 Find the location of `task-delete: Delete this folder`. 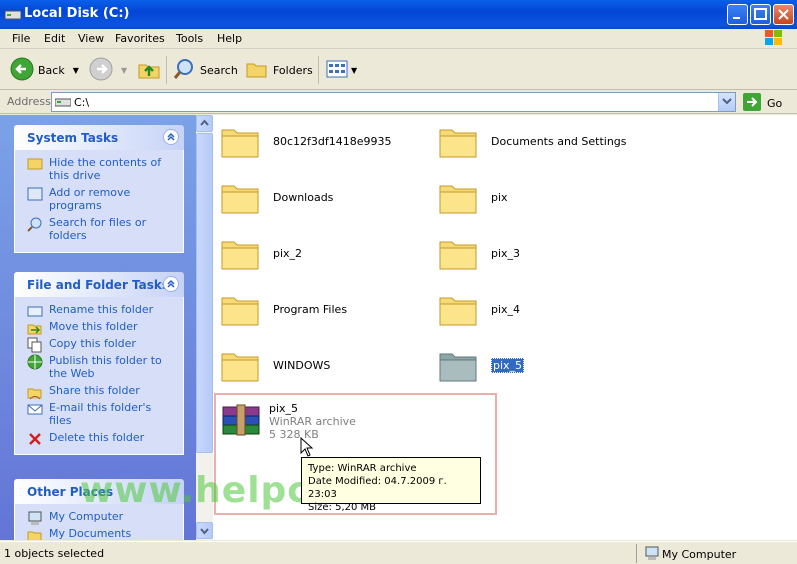

task-delete: Delete this folder is located at coordinates (102, 438).